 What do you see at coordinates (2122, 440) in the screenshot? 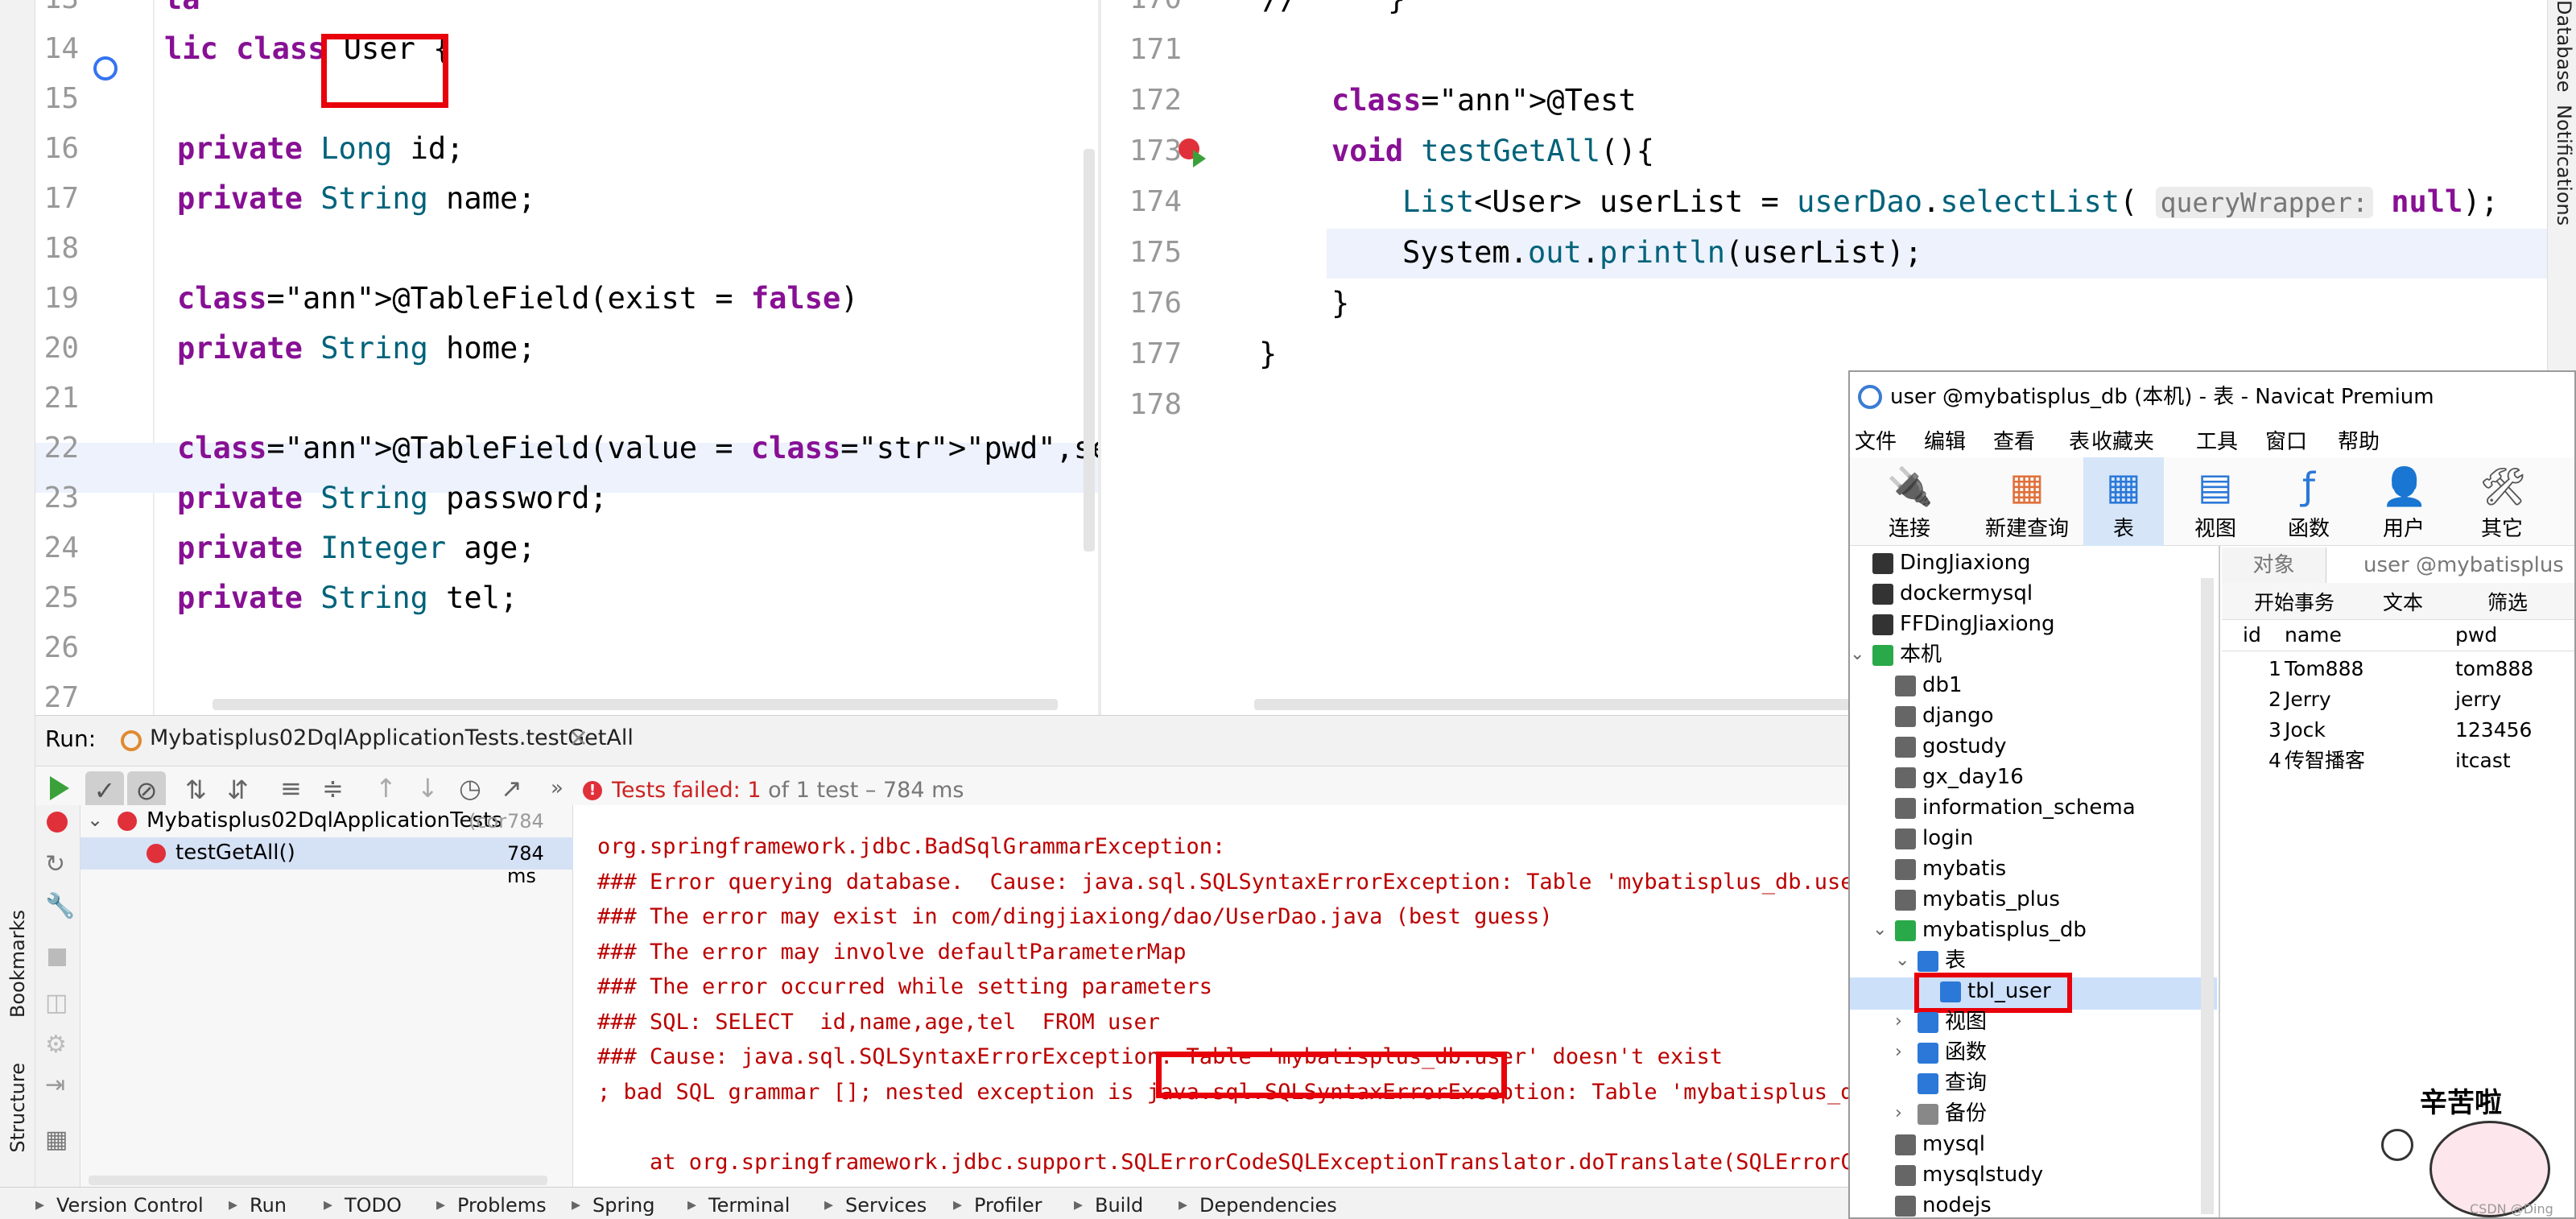
I see `navicat-menu-item: 收藏夹` at bounding box center [2122, 440].